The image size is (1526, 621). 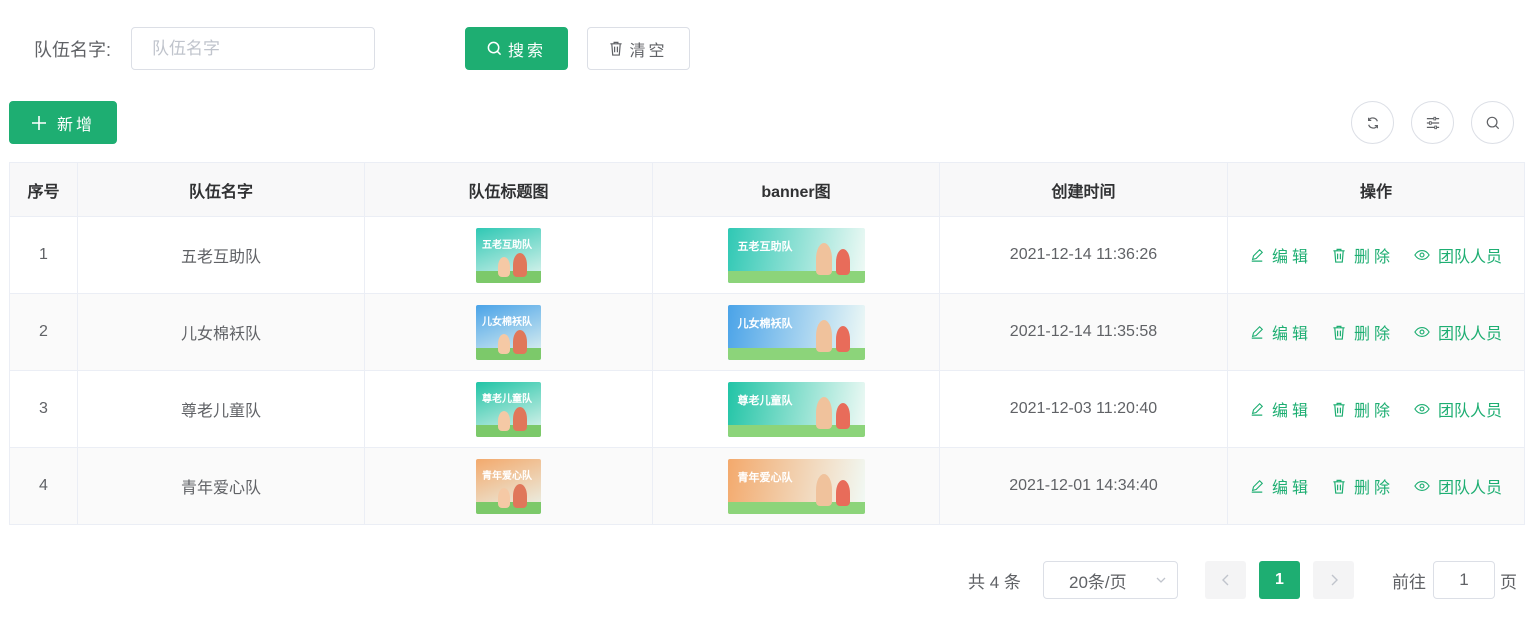 What do you see at coordinates (765, 477) in the screenshot?
I see `banner-image-text: 青年爱心队` at bounding box center [765, 477].